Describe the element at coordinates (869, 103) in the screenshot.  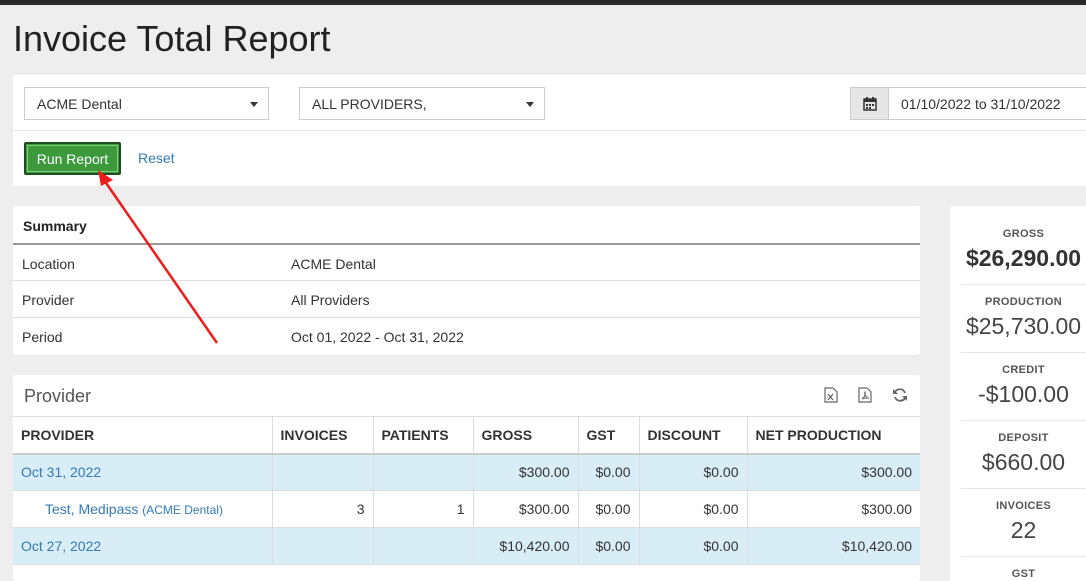
I see `calendar-icon` at that location.